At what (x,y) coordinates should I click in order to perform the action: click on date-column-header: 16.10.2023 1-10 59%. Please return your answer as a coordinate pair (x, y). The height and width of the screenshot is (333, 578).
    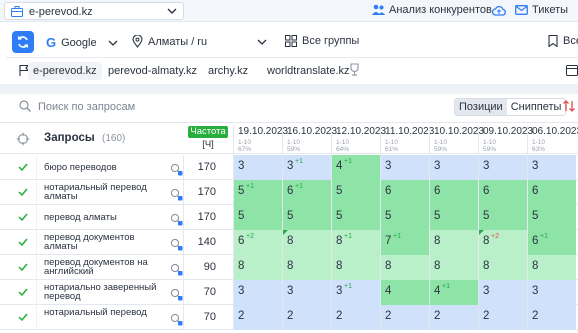
    Looking at the image, I should click on (309, 141).